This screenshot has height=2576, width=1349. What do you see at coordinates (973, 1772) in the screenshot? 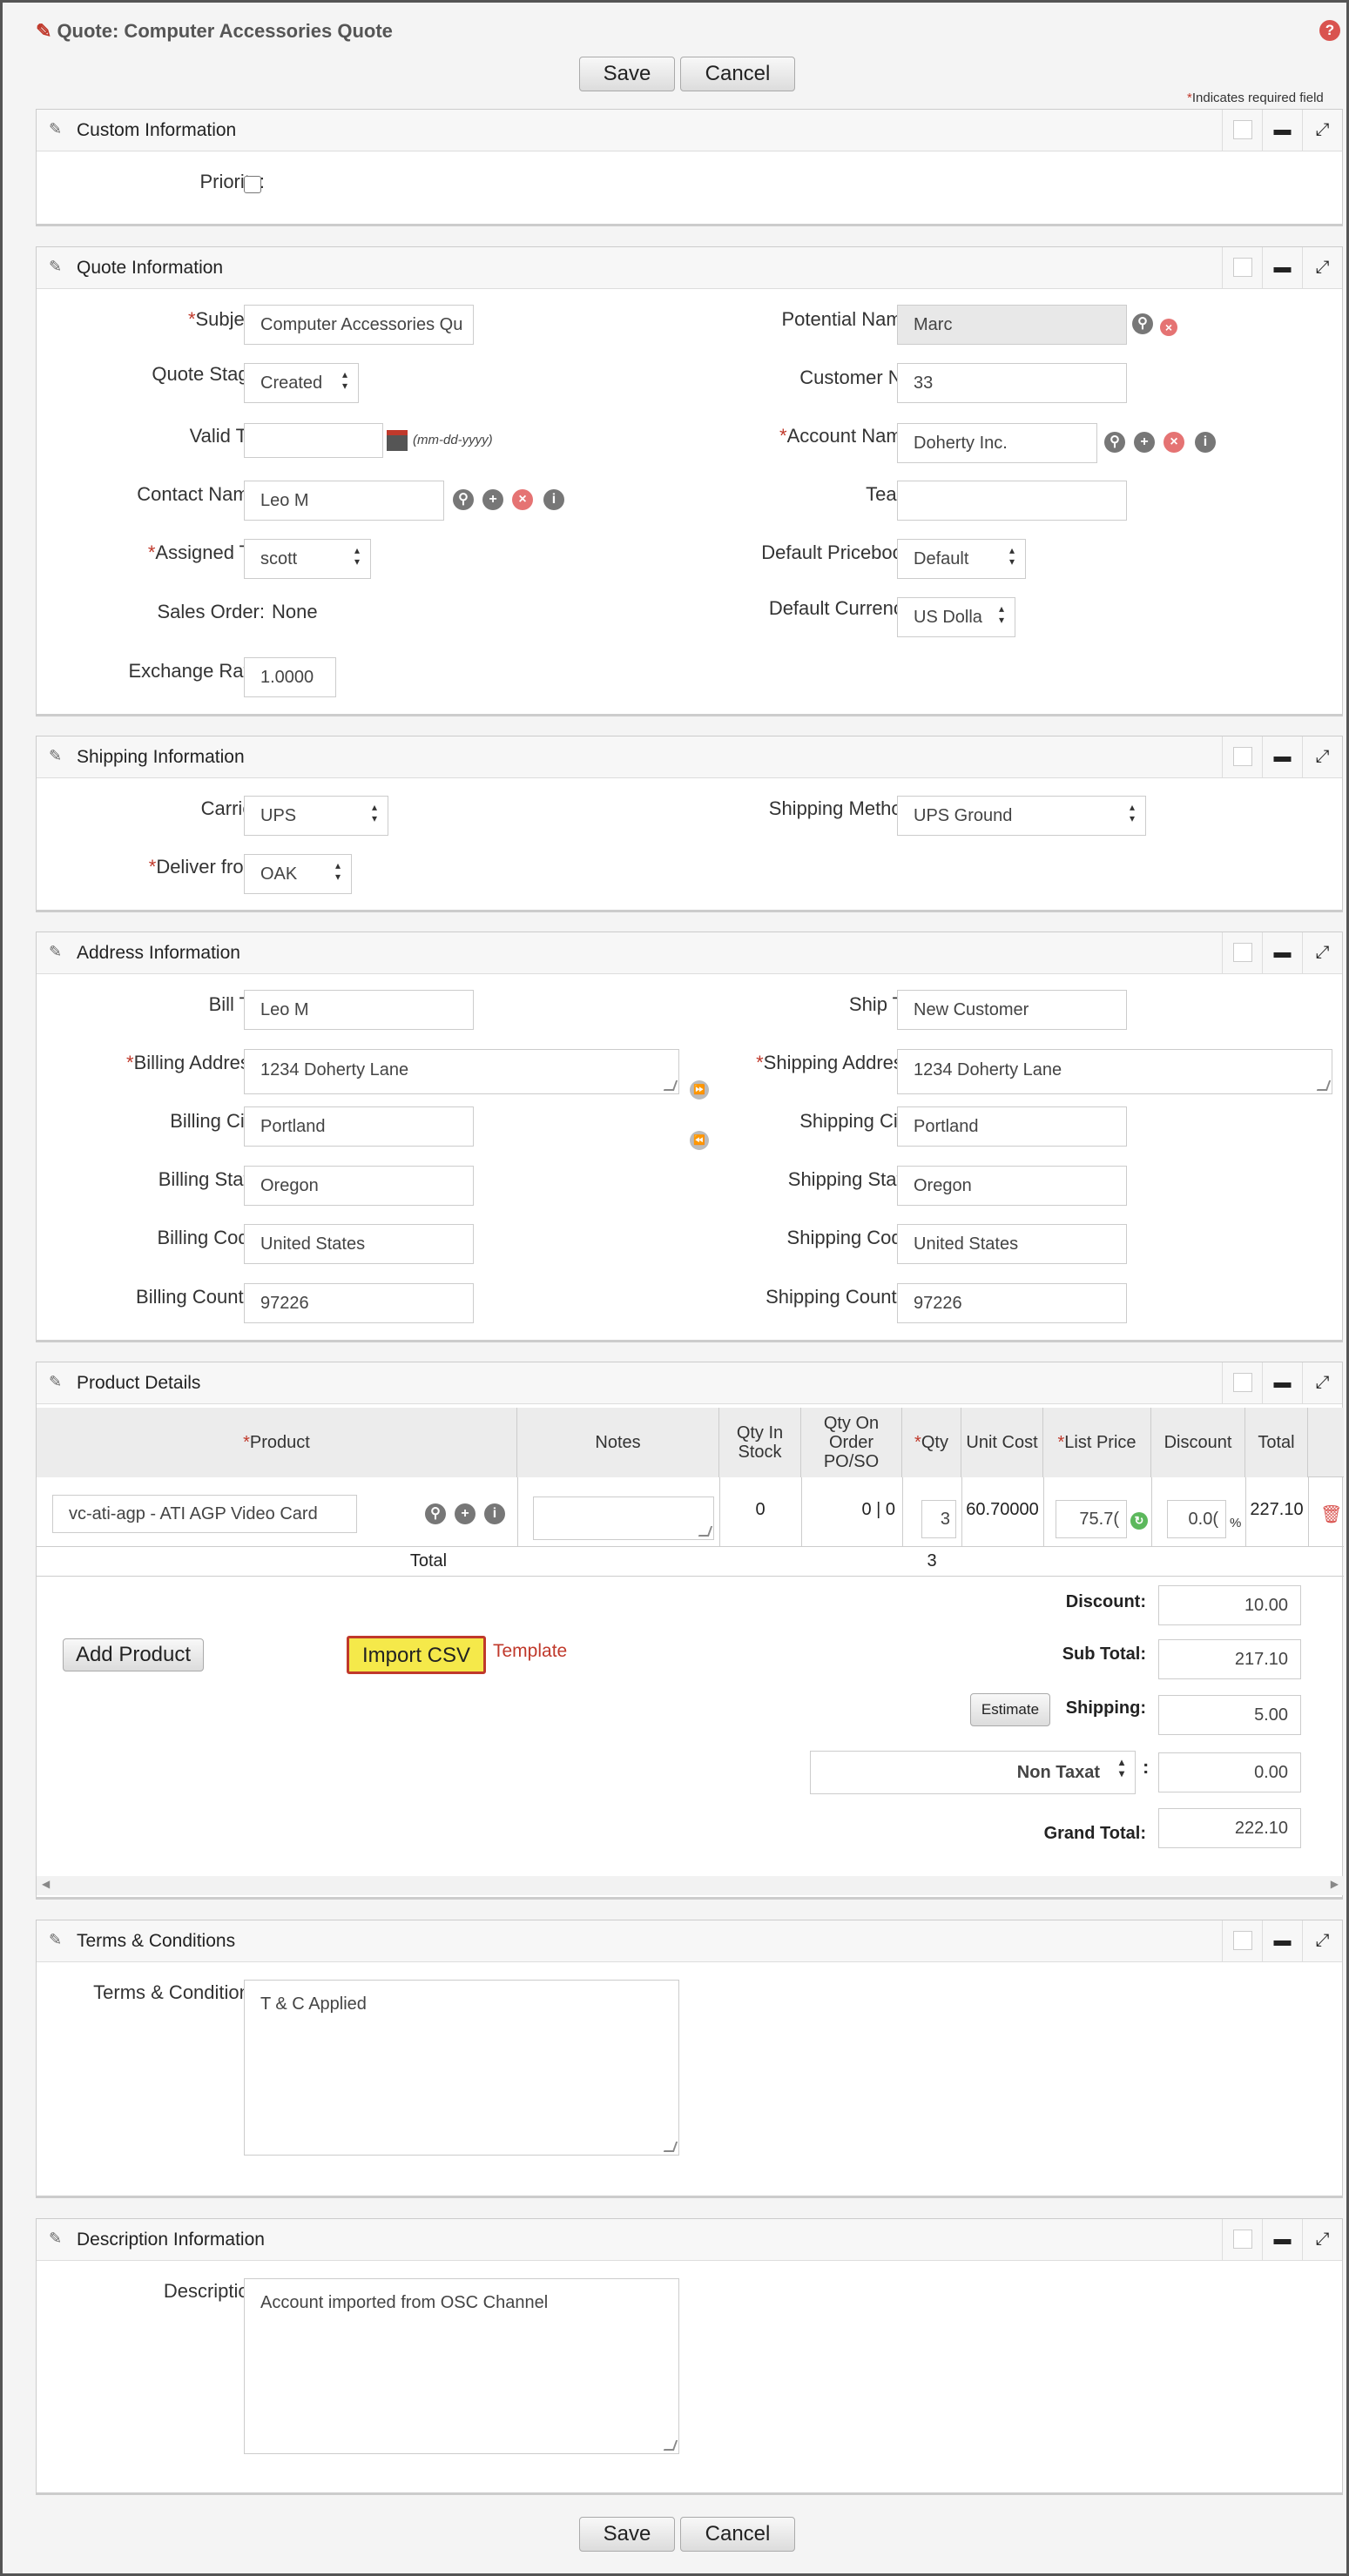
I see `tax-select: Non Taxat` at bounding box center [973, 1772].